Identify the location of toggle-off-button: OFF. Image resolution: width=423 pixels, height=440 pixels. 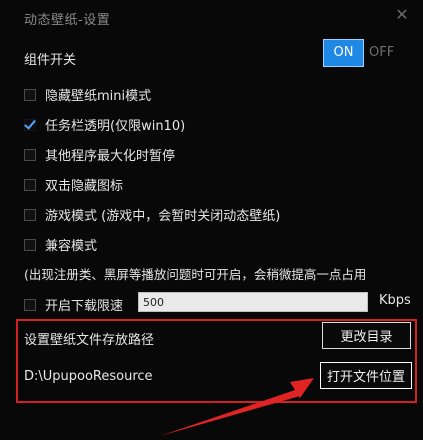
(381, 53).